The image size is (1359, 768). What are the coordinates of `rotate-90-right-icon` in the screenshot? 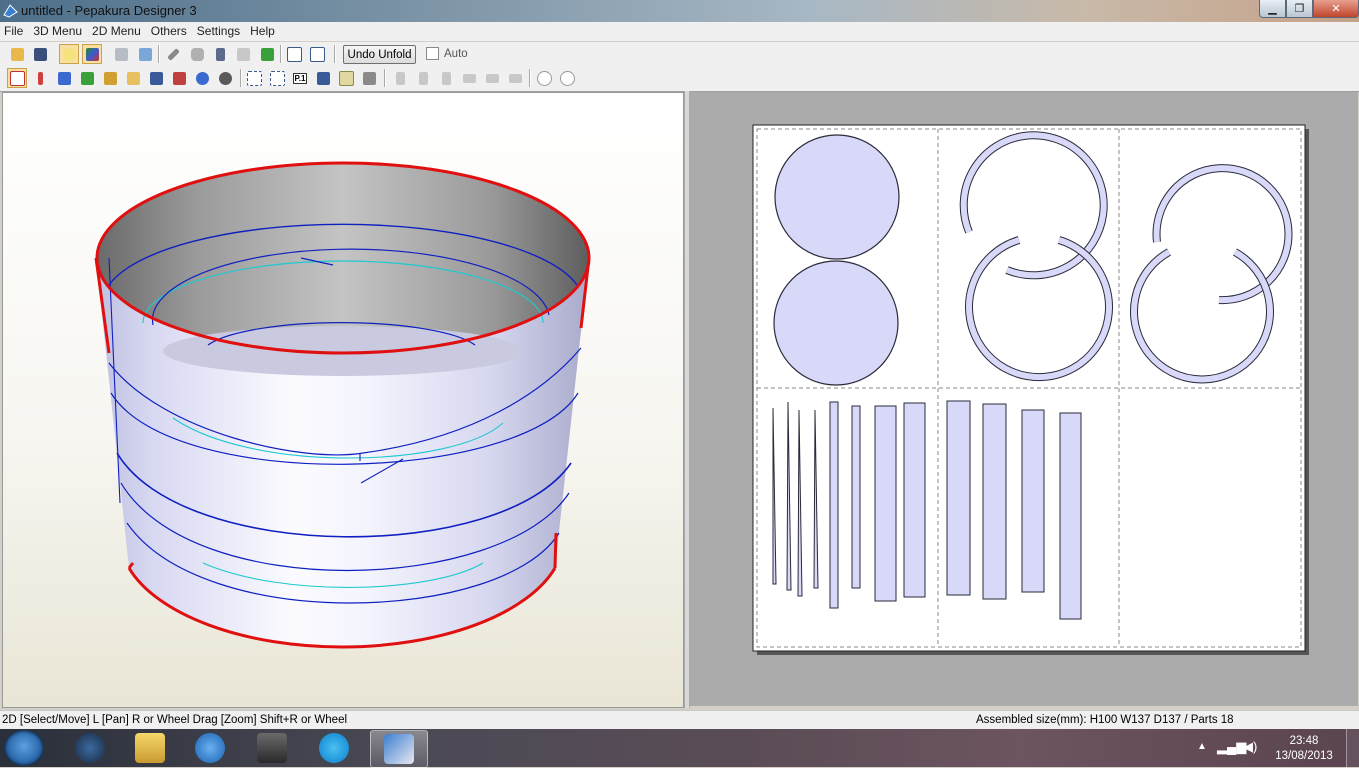 It's located at (567, 78).